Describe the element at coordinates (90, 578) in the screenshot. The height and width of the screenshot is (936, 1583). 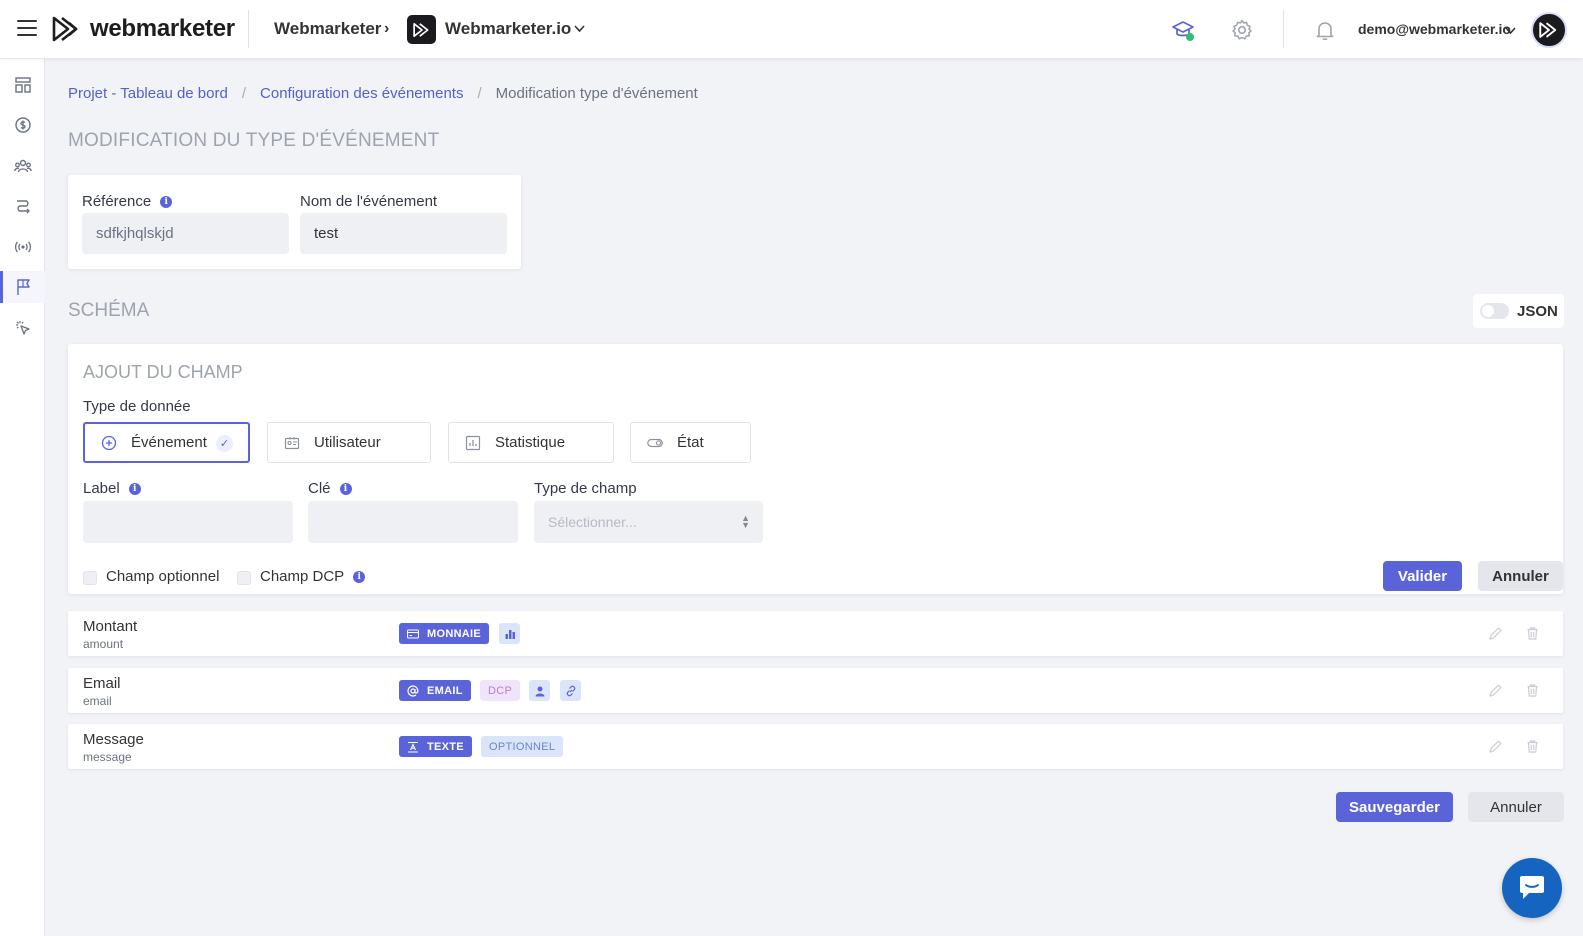
I see `optional-checkbox` at that location.